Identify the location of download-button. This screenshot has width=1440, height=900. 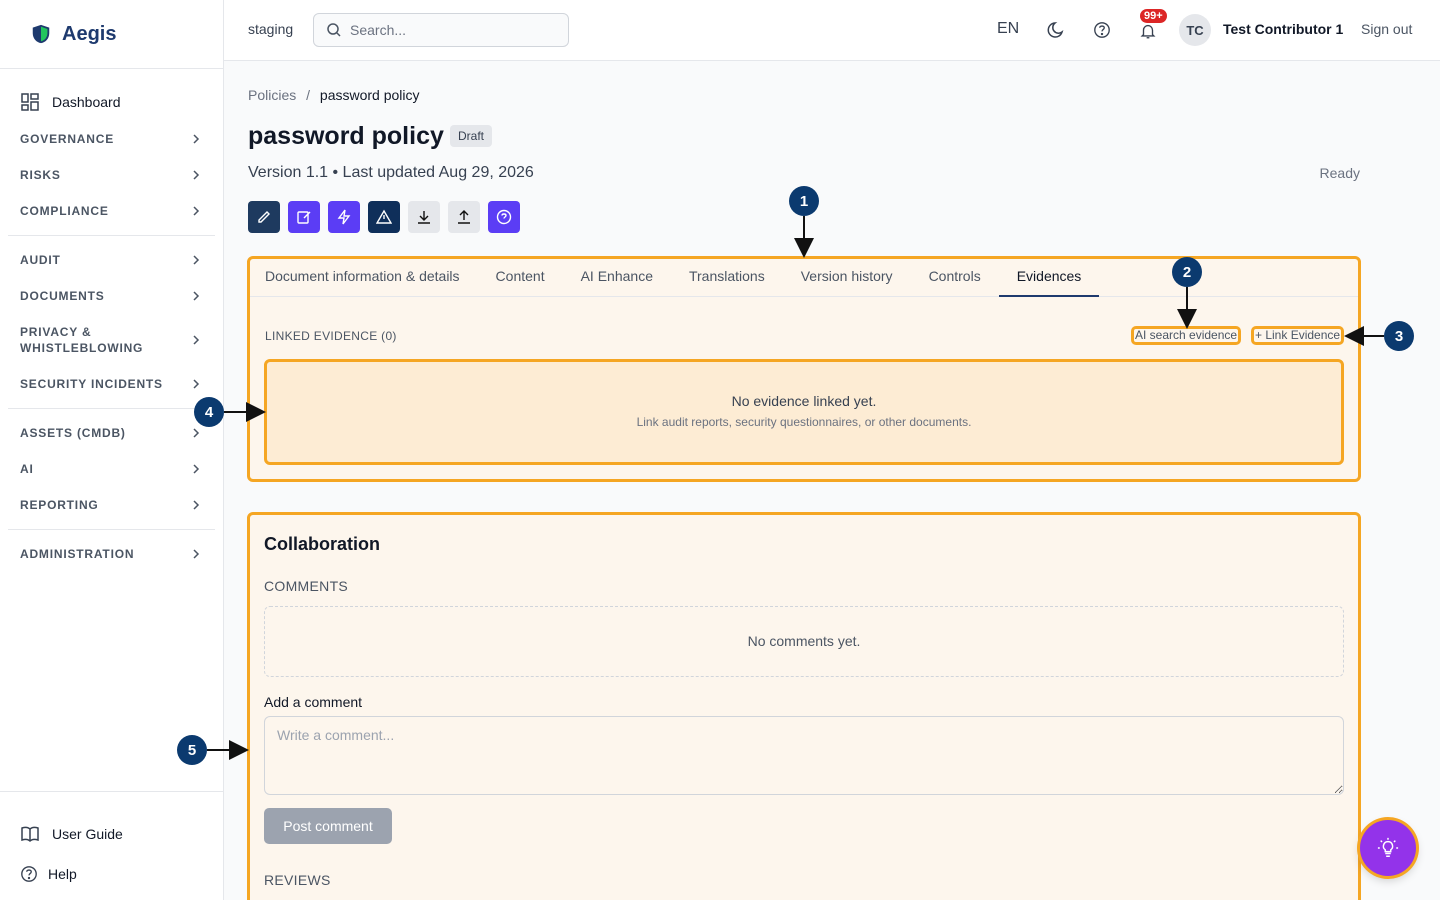
(424, 217).